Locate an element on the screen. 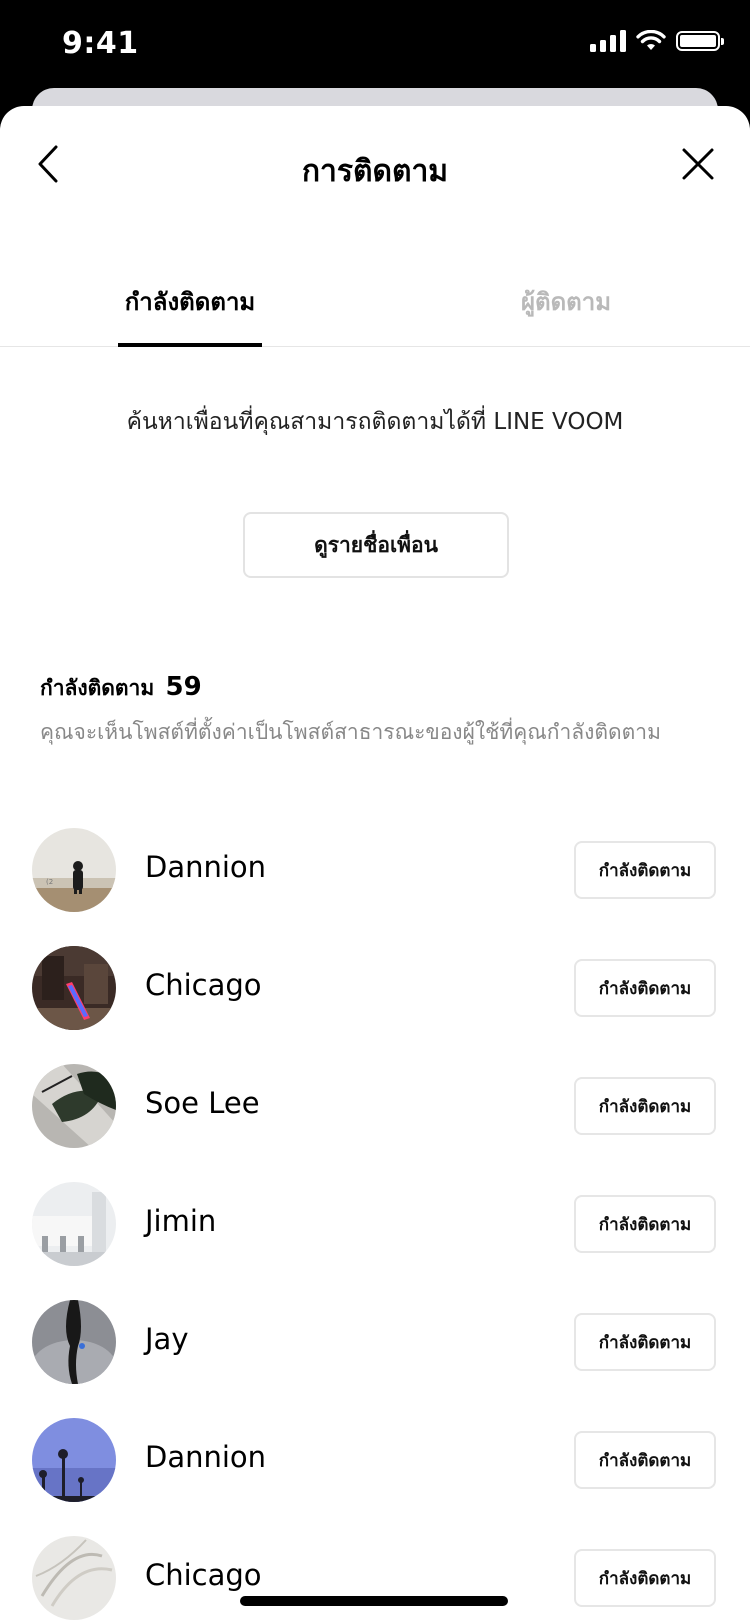  following-section-title: กำลังติดตาม 59 is located at coordinates (121, 688).